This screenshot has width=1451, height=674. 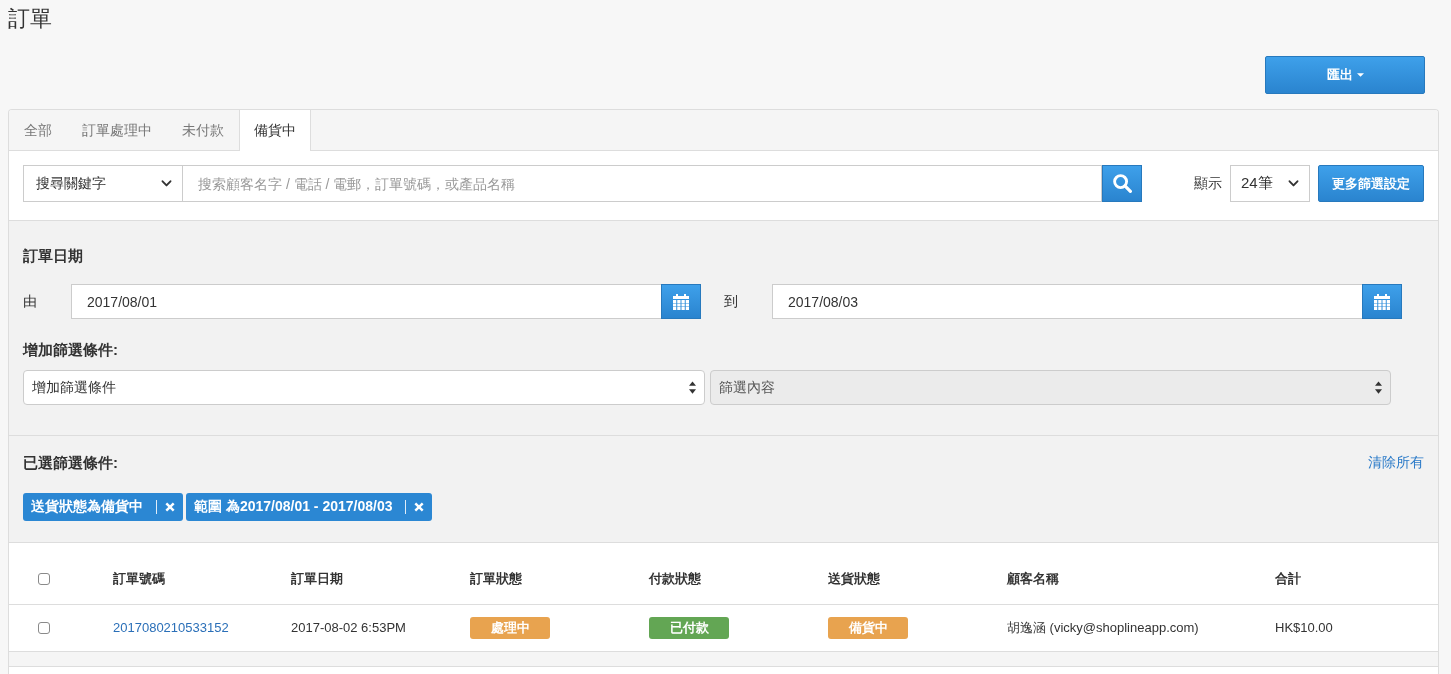 I want to click on table-cell: 2017-08-02 6:53PM, so click(x=365, y=627).